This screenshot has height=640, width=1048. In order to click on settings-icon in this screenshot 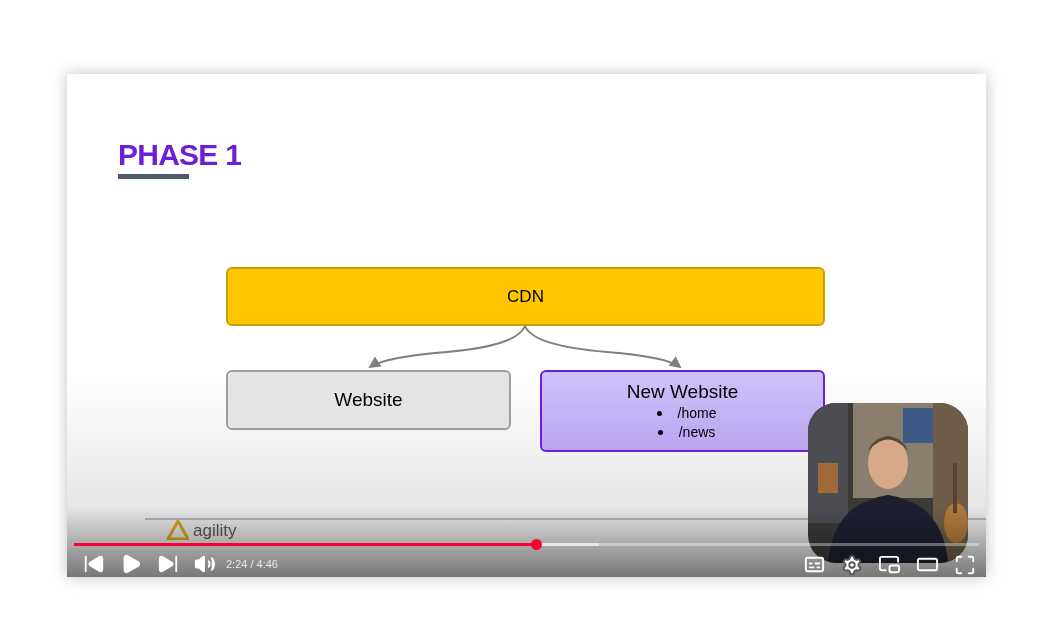, I will do `click(852, 564)`.